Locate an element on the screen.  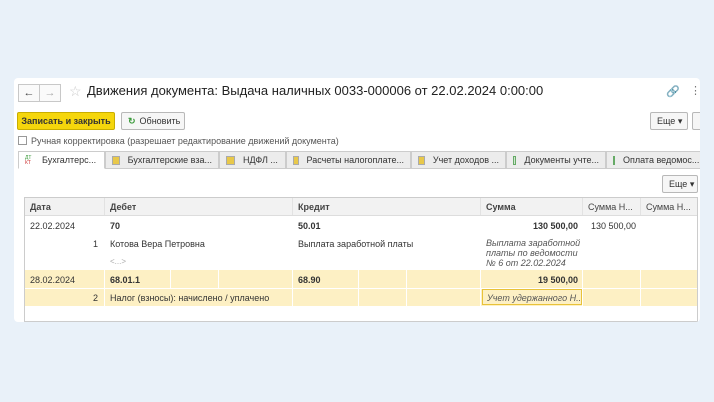
refresh-button: ↻ Обновить is located at coordinates (153, 121).